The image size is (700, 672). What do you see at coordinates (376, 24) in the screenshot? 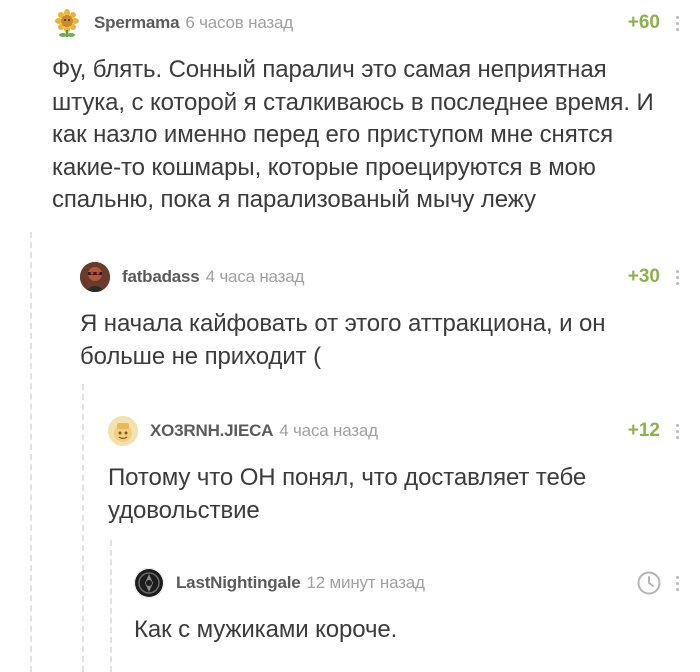
I see `comment-header: Spermama 6 часов назад +60` at bounding box center [376, 24].